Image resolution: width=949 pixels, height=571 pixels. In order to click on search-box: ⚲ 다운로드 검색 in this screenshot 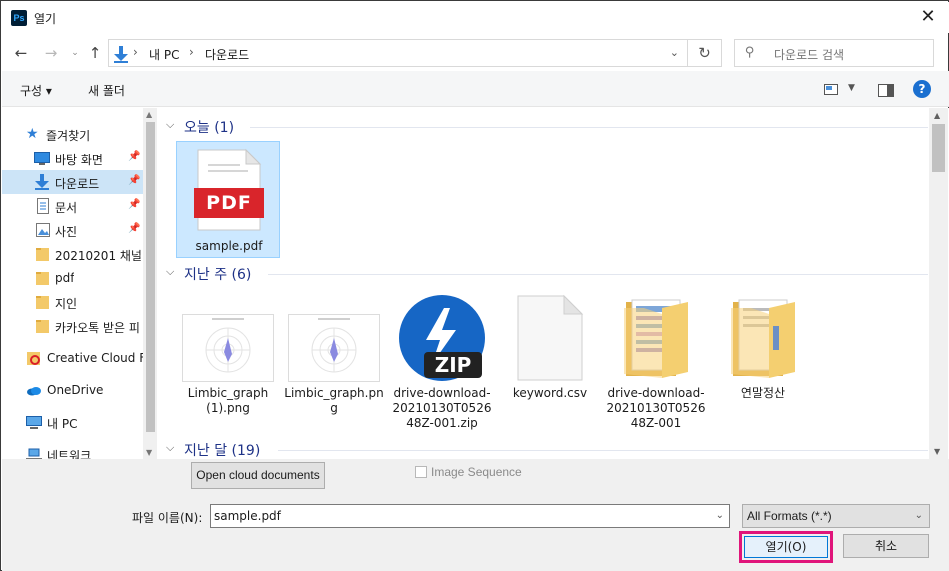, I will do `click(834, 53)`.